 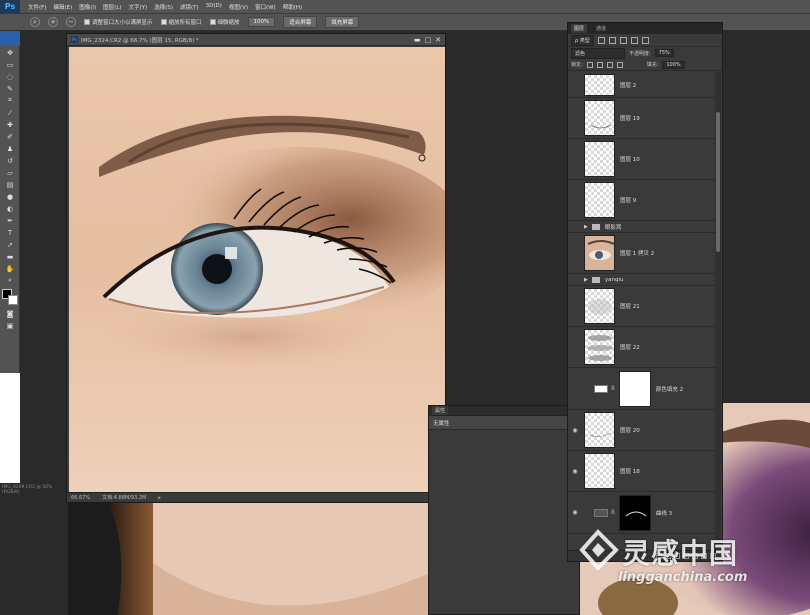 I want to click on menu-help: 帮助(H), so click(x=292, y=7).